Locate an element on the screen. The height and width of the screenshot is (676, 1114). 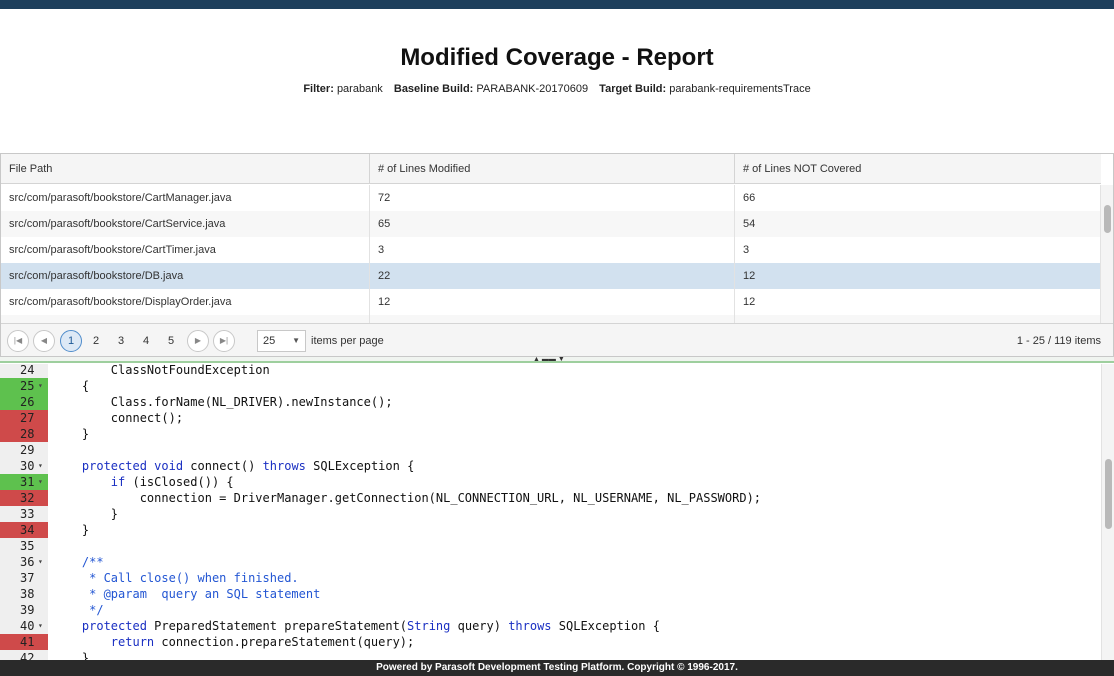
next-page-button: ▶ is located at coordinates (198, 341).